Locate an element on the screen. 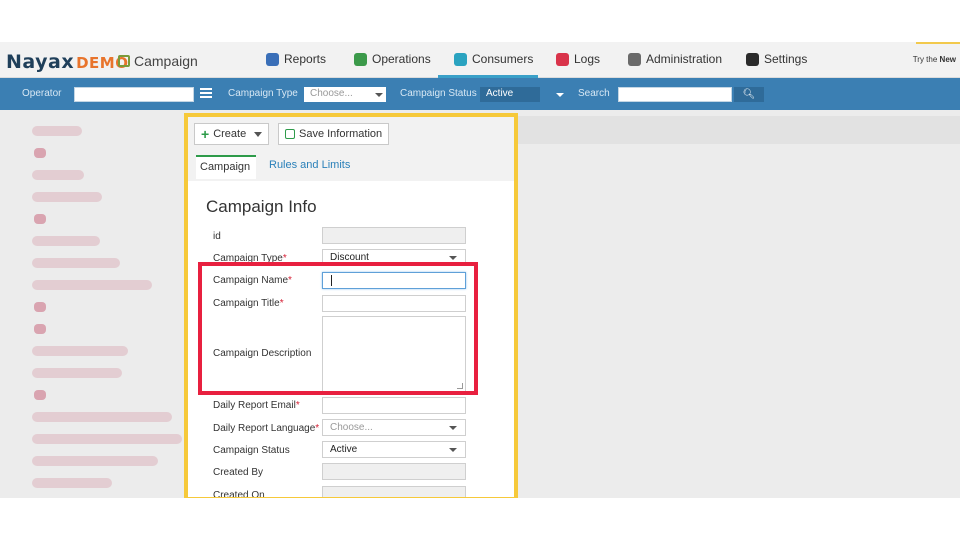  nav-consumers: Consumers is located at coordinates (493, 59).